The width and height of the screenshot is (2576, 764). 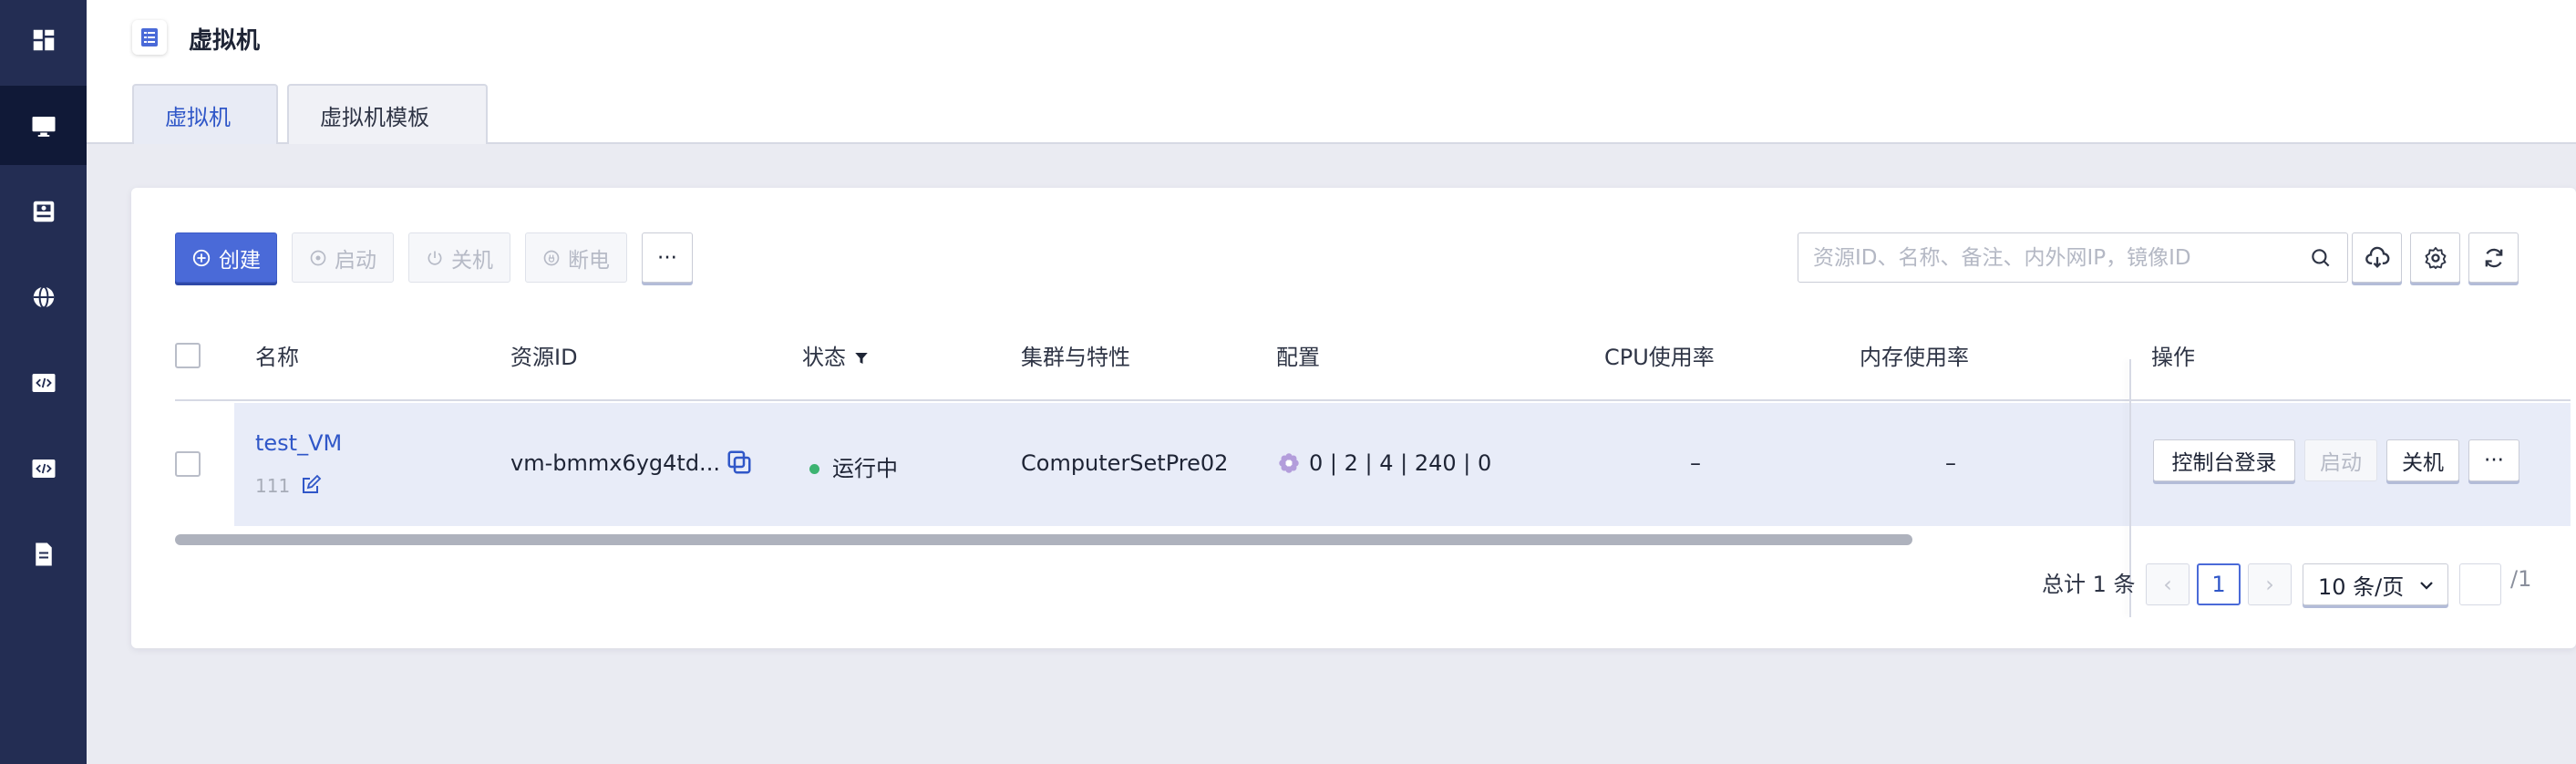 What do you see at coordinates (188, 464) in the screenshot?
I see `row-checkbox` at bounding box center [188, 464].